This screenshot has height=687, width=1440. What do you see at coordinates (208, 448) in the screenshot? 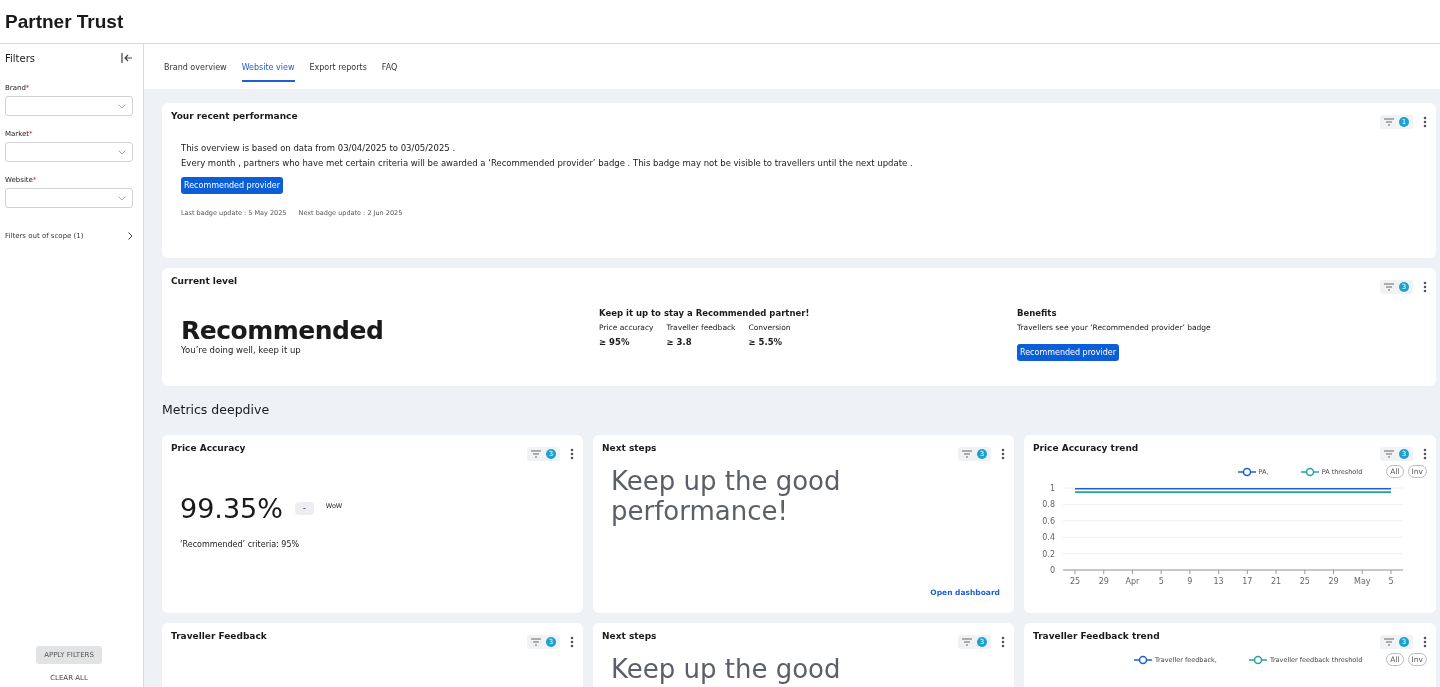
I see `card-title: Price Accuracy` at bounding box center [208, 448].